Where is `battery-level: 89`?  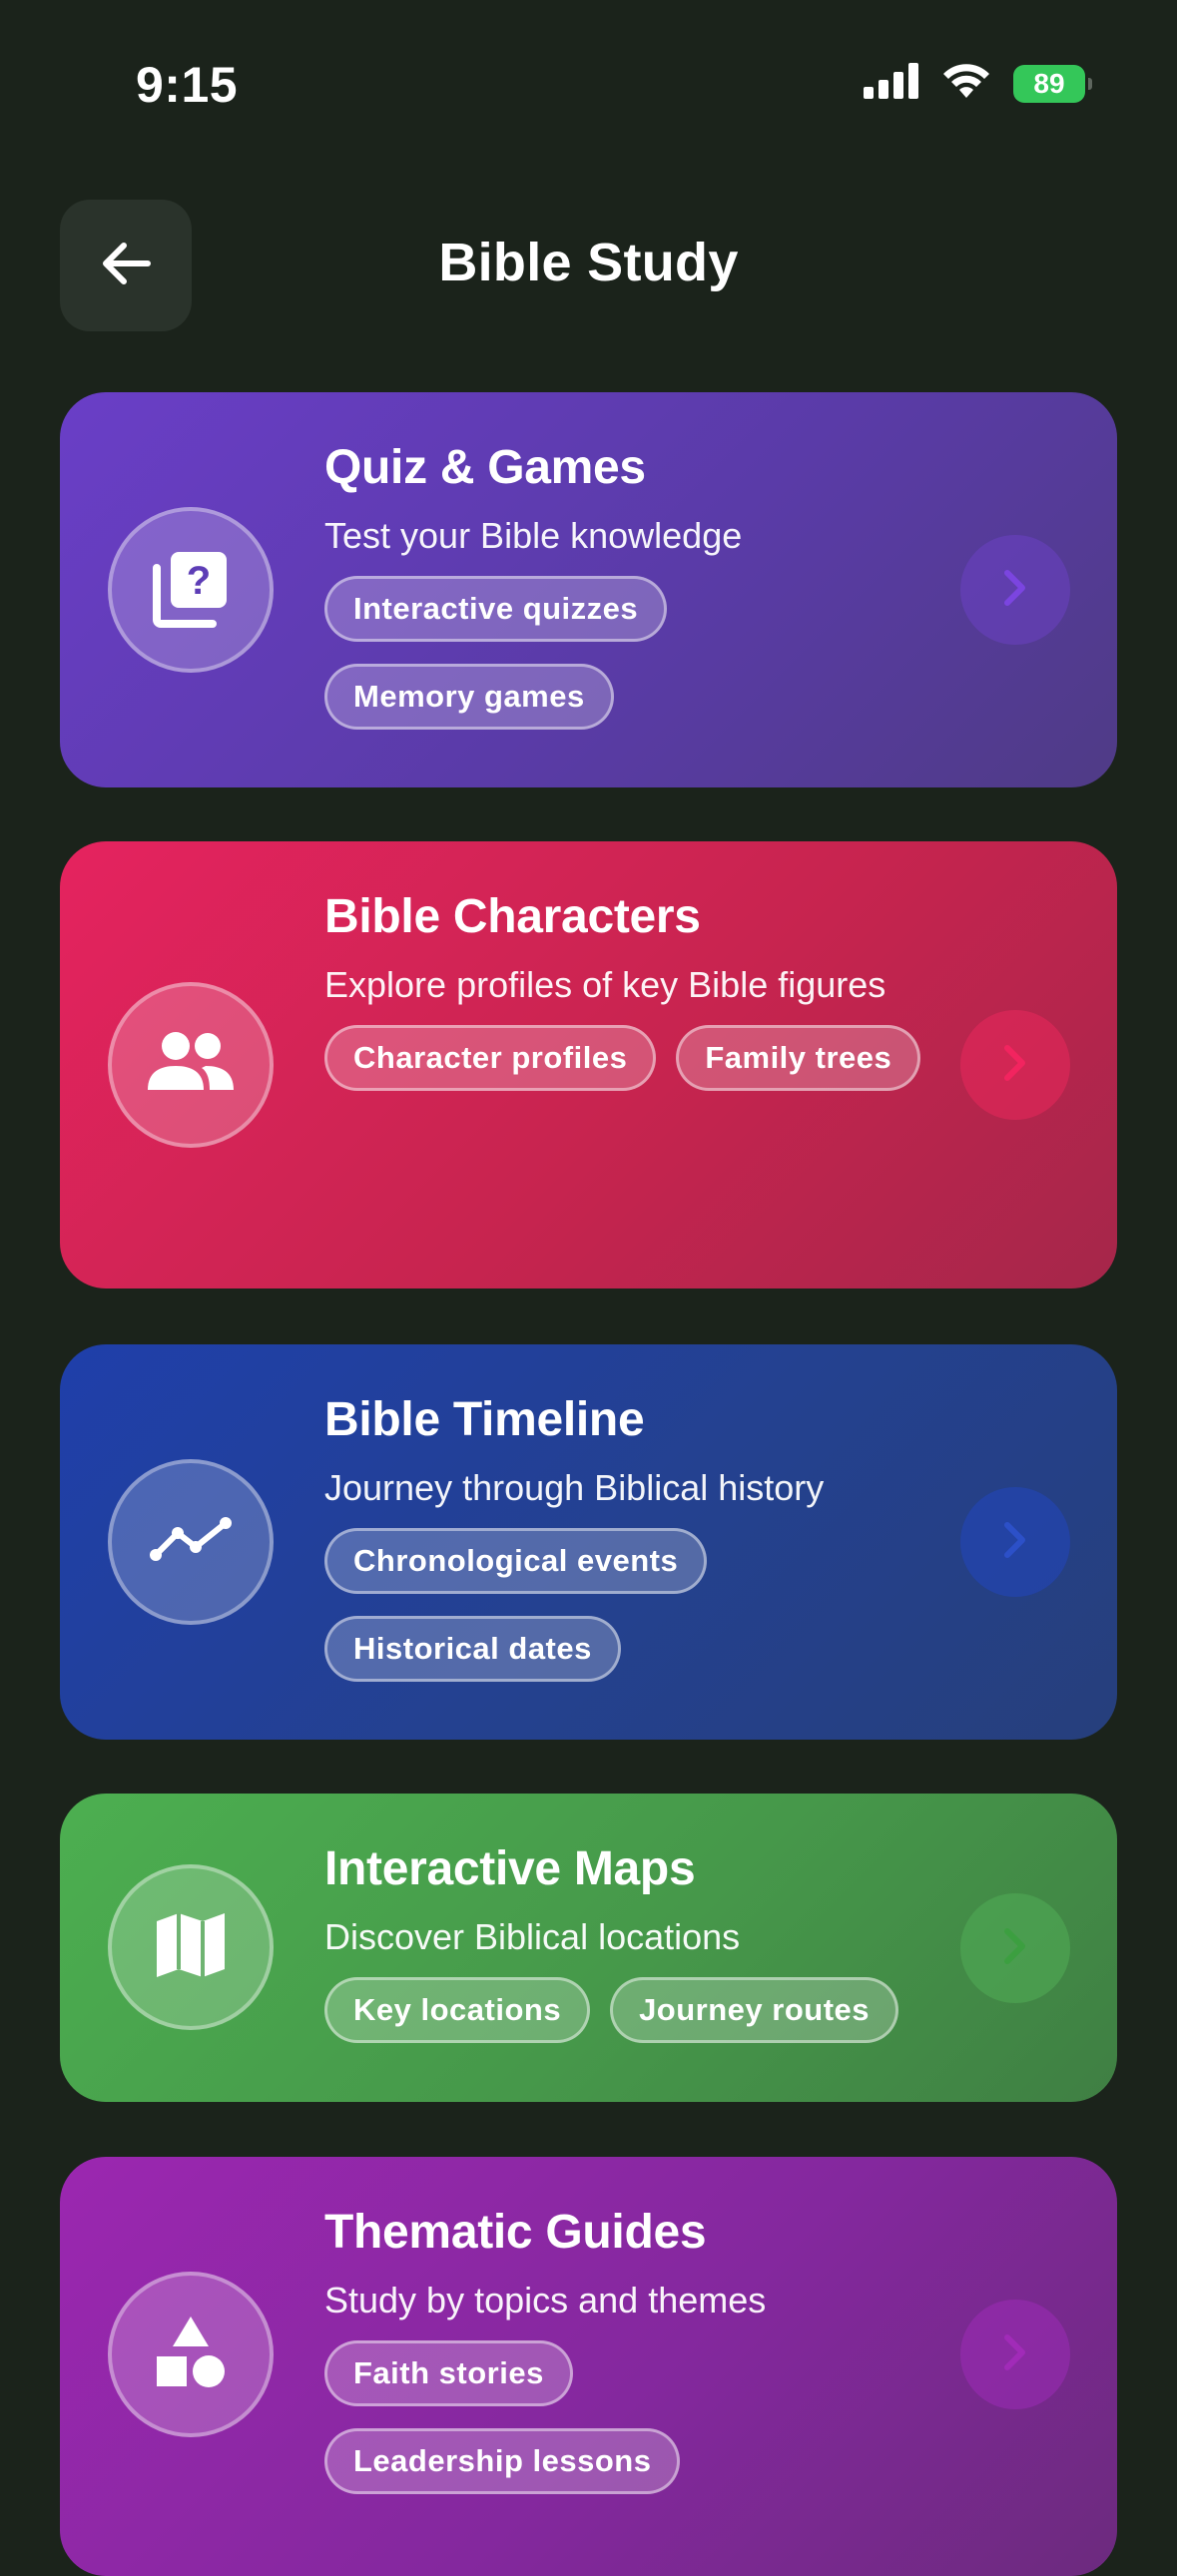
battery-level: 89 is located at coordinates (1049, 83).